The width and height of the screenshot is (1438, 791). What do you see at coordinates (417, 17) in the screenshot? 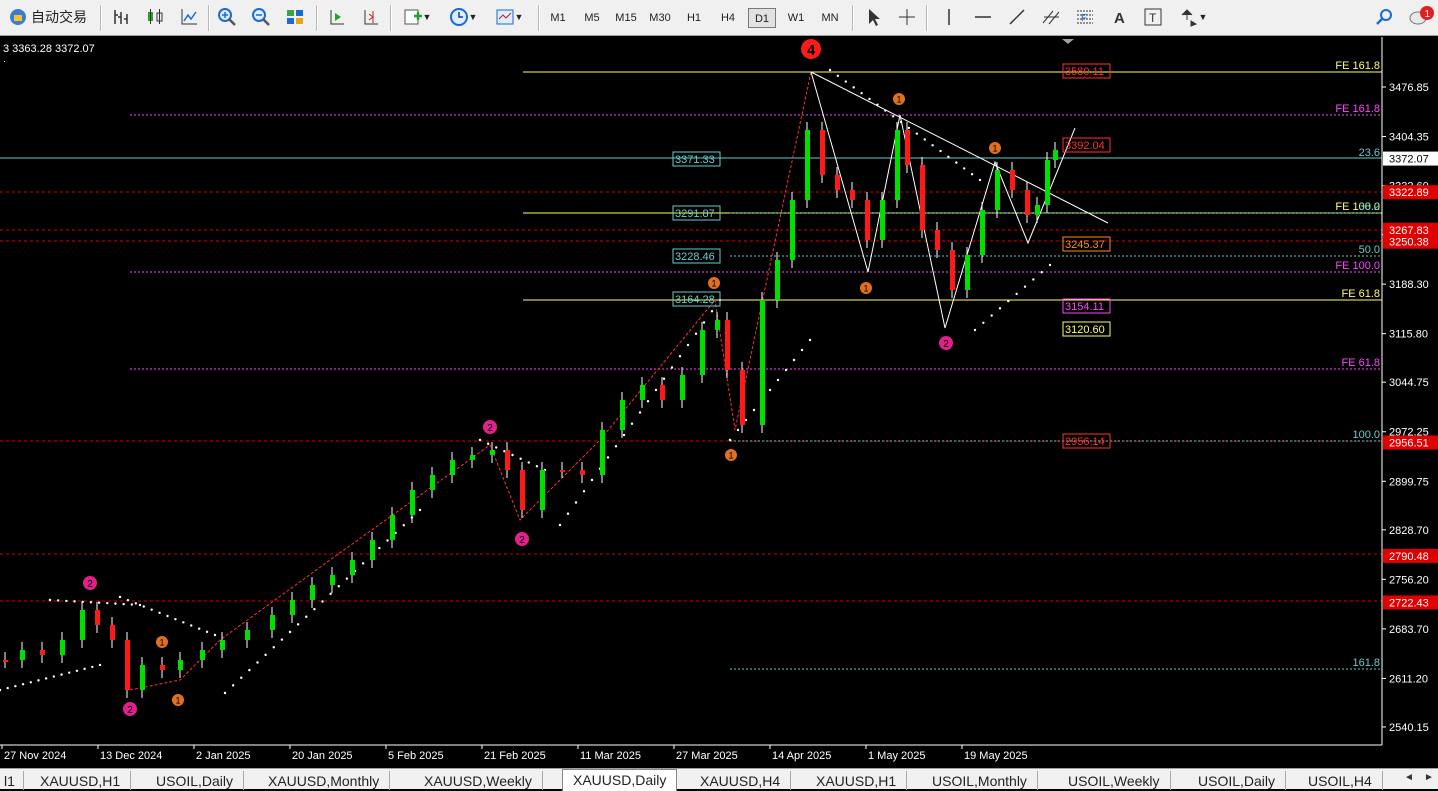
I see `indicators-button: ▼` at bounding box center [417, 17].